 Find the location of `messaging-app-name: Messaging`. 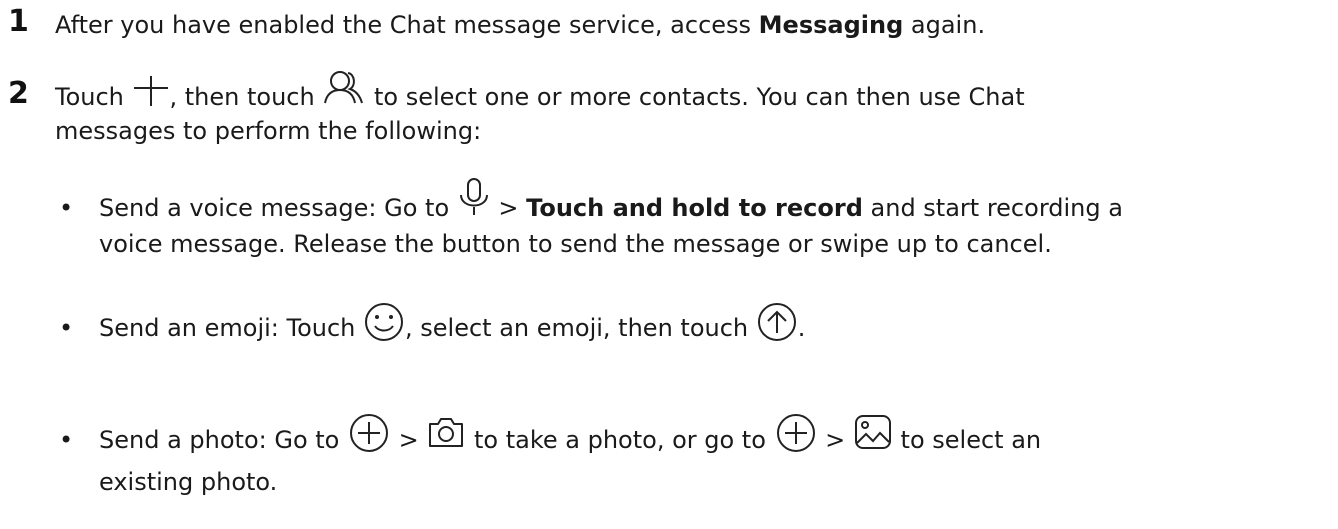

messaging-app-name: Messaging is located at coordinates (831, 25).